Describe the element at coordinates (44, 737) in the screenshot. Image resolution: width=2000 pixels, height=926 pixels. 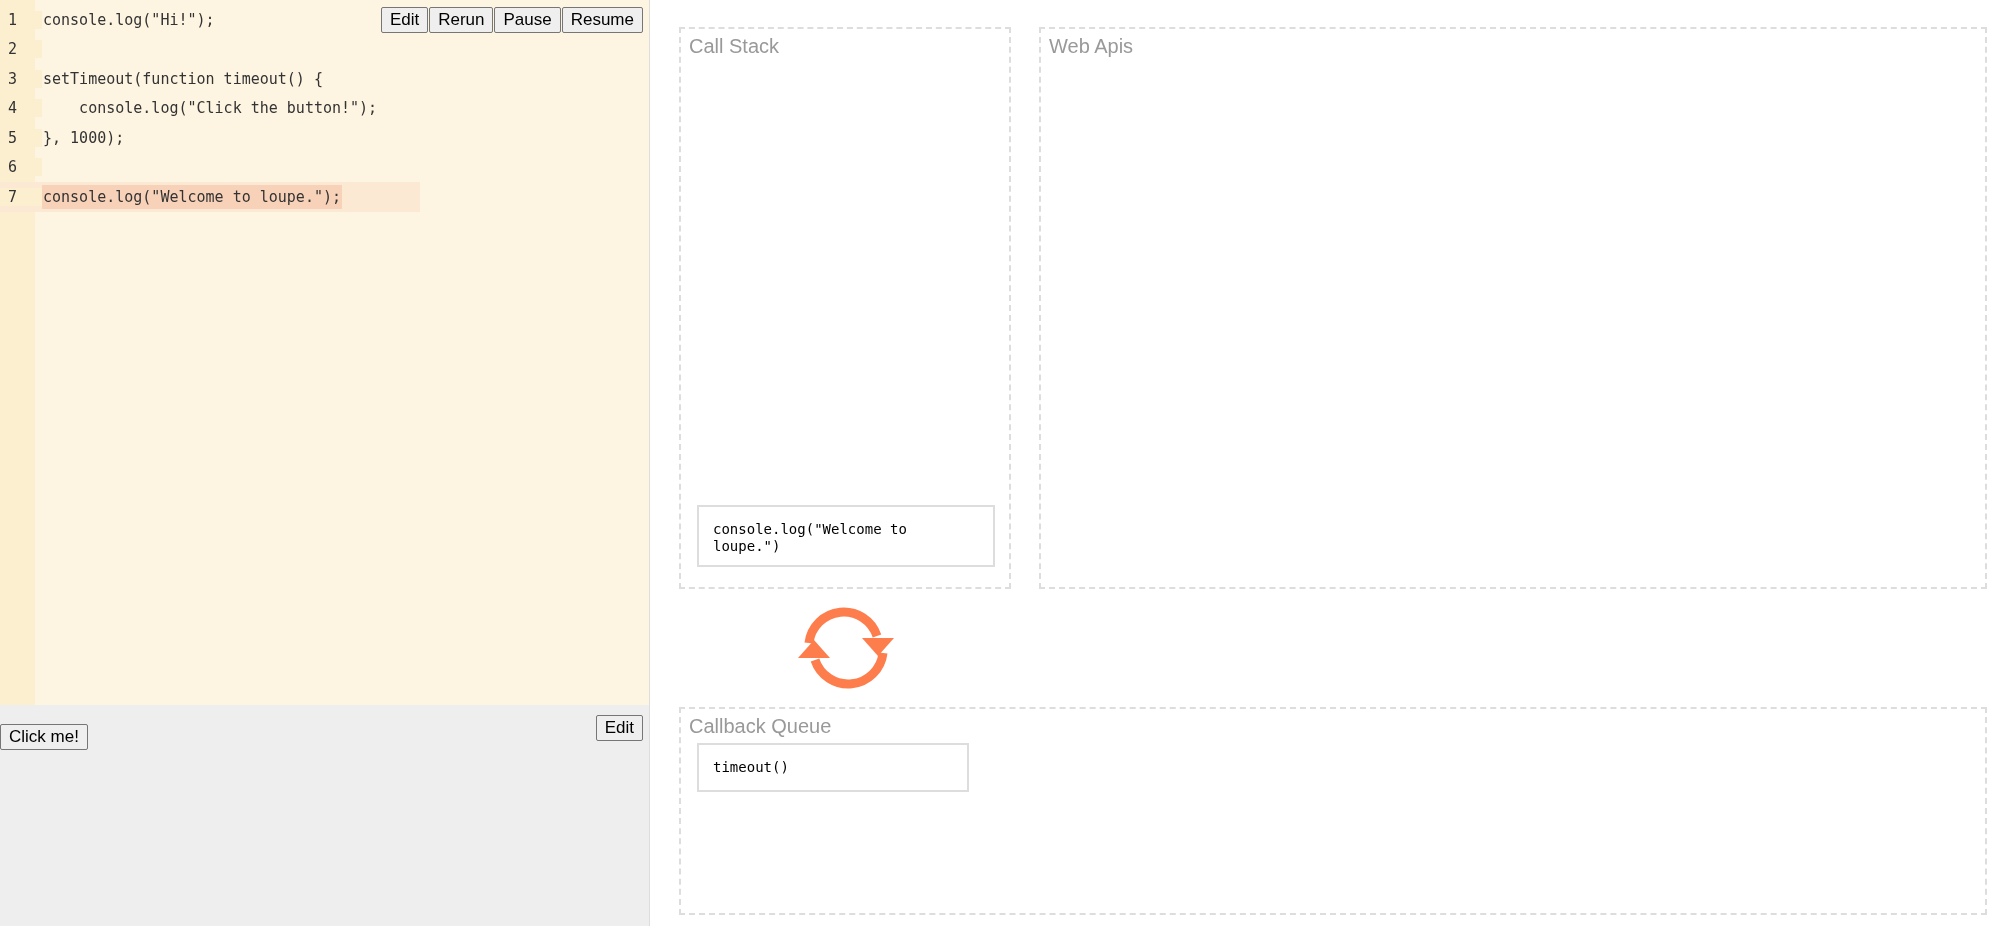
I see `click-me-button: Click me!` at that location.